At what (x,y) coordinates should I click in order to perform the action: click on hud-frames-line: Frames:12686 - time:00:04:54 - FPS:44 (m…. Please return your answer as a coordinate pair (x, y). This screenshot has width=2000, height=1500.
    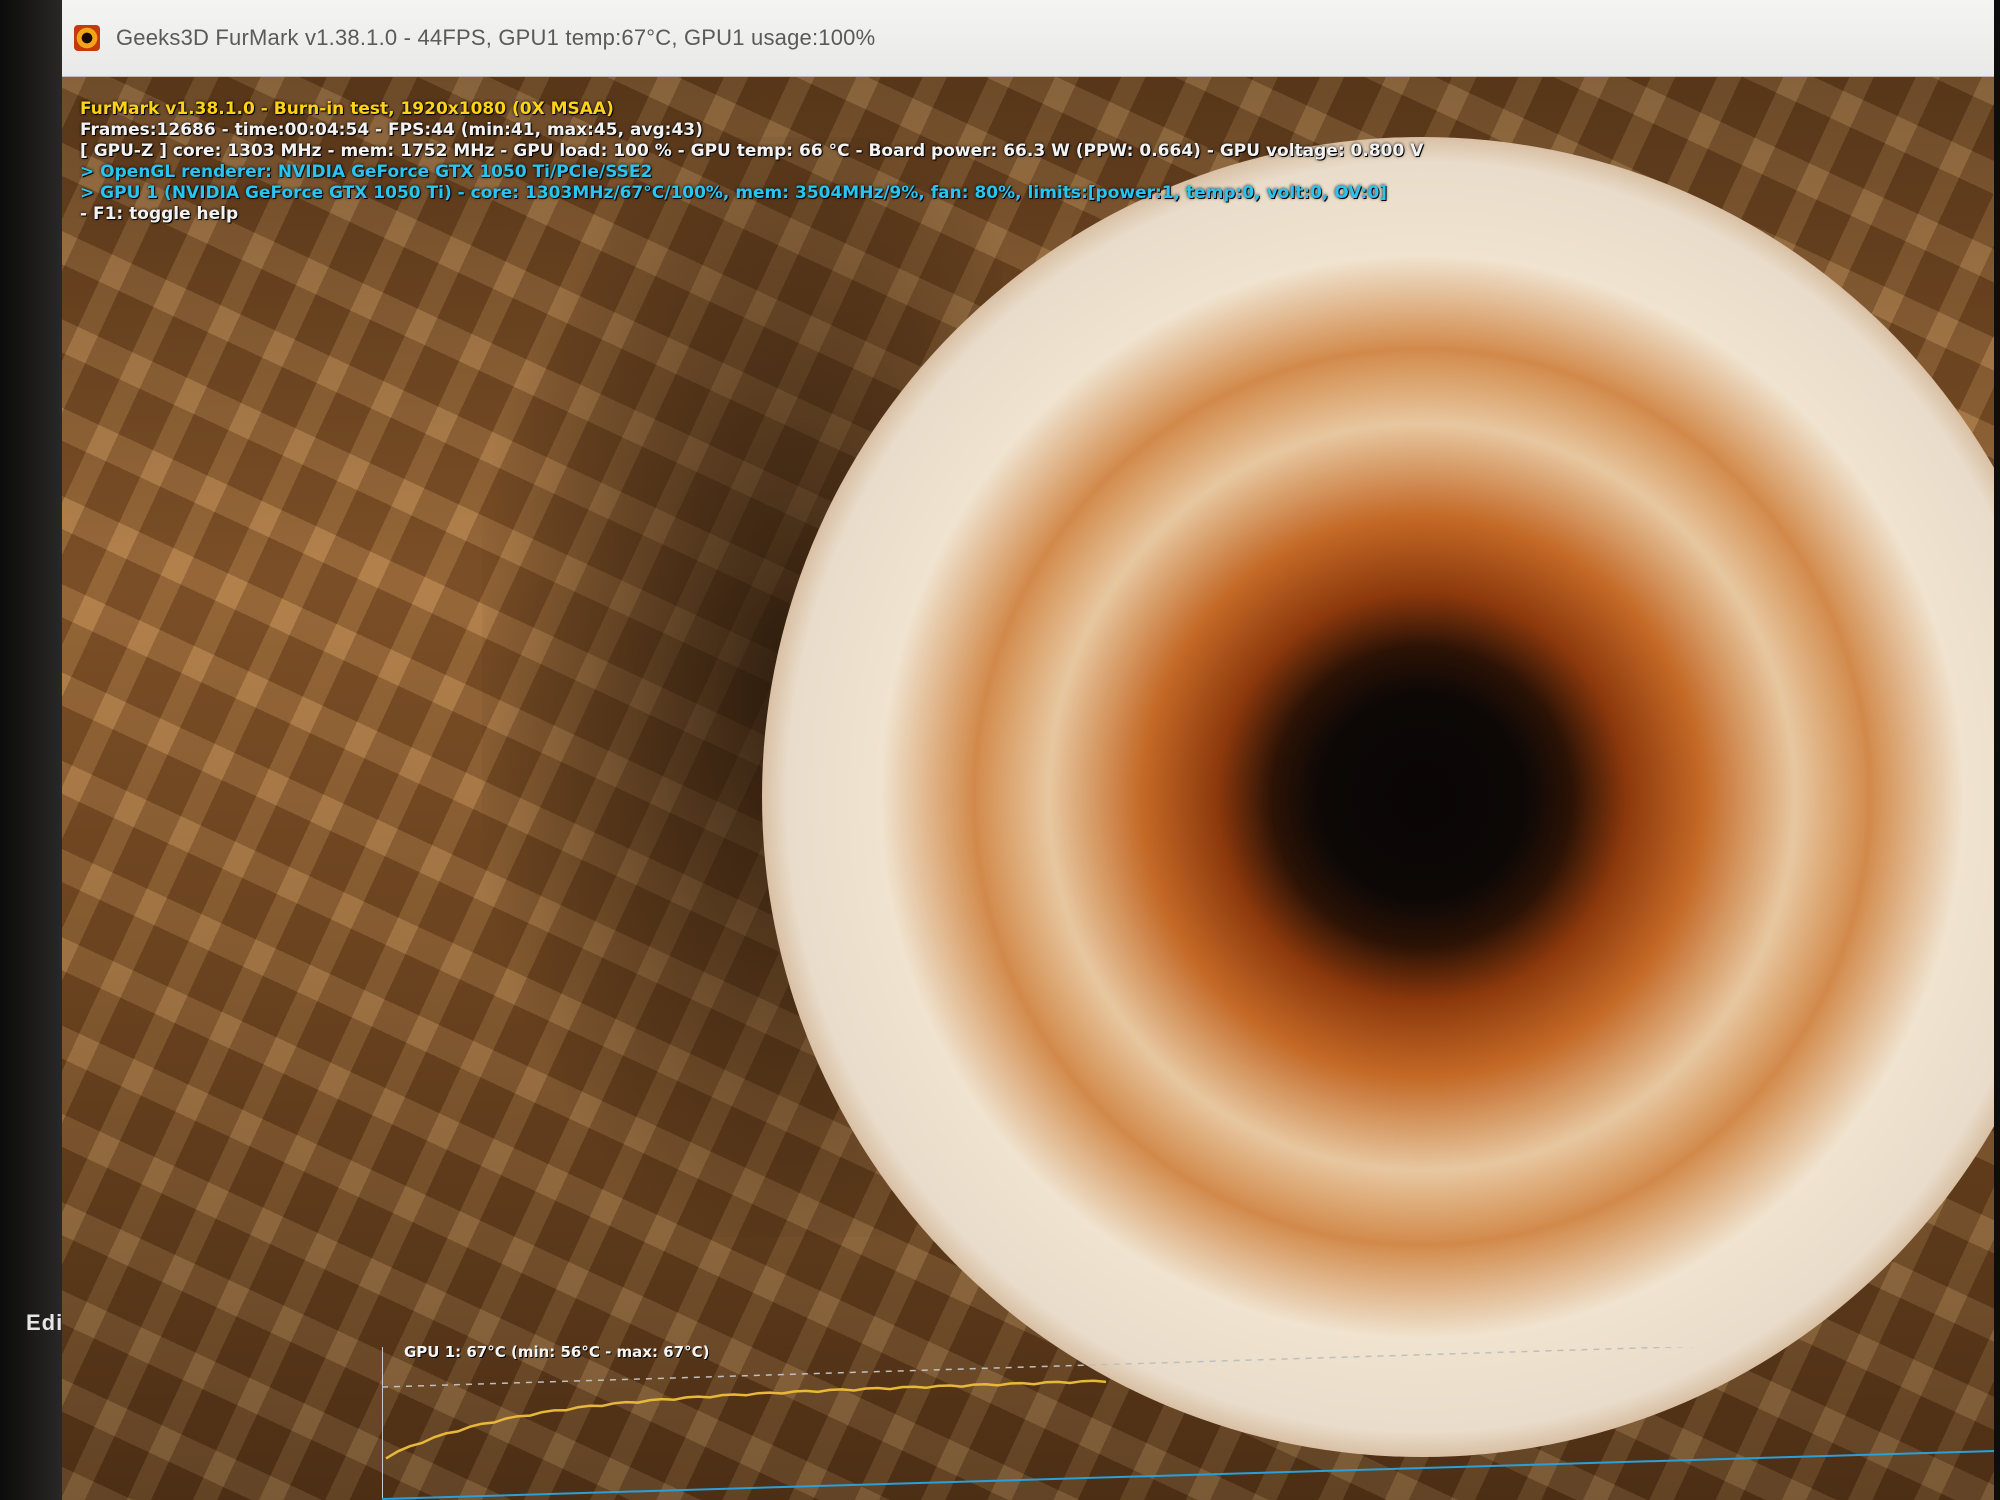
    Looking at the image, I should click on (391, 130).